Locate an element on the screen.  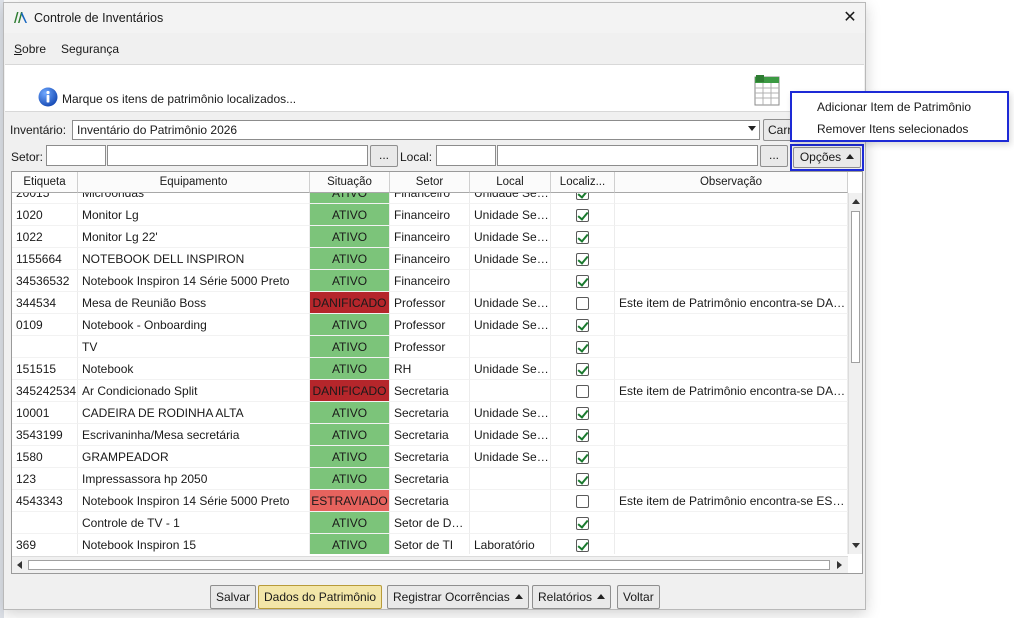
relatorios-button: Relatórios is located at coordinates (572, 597).